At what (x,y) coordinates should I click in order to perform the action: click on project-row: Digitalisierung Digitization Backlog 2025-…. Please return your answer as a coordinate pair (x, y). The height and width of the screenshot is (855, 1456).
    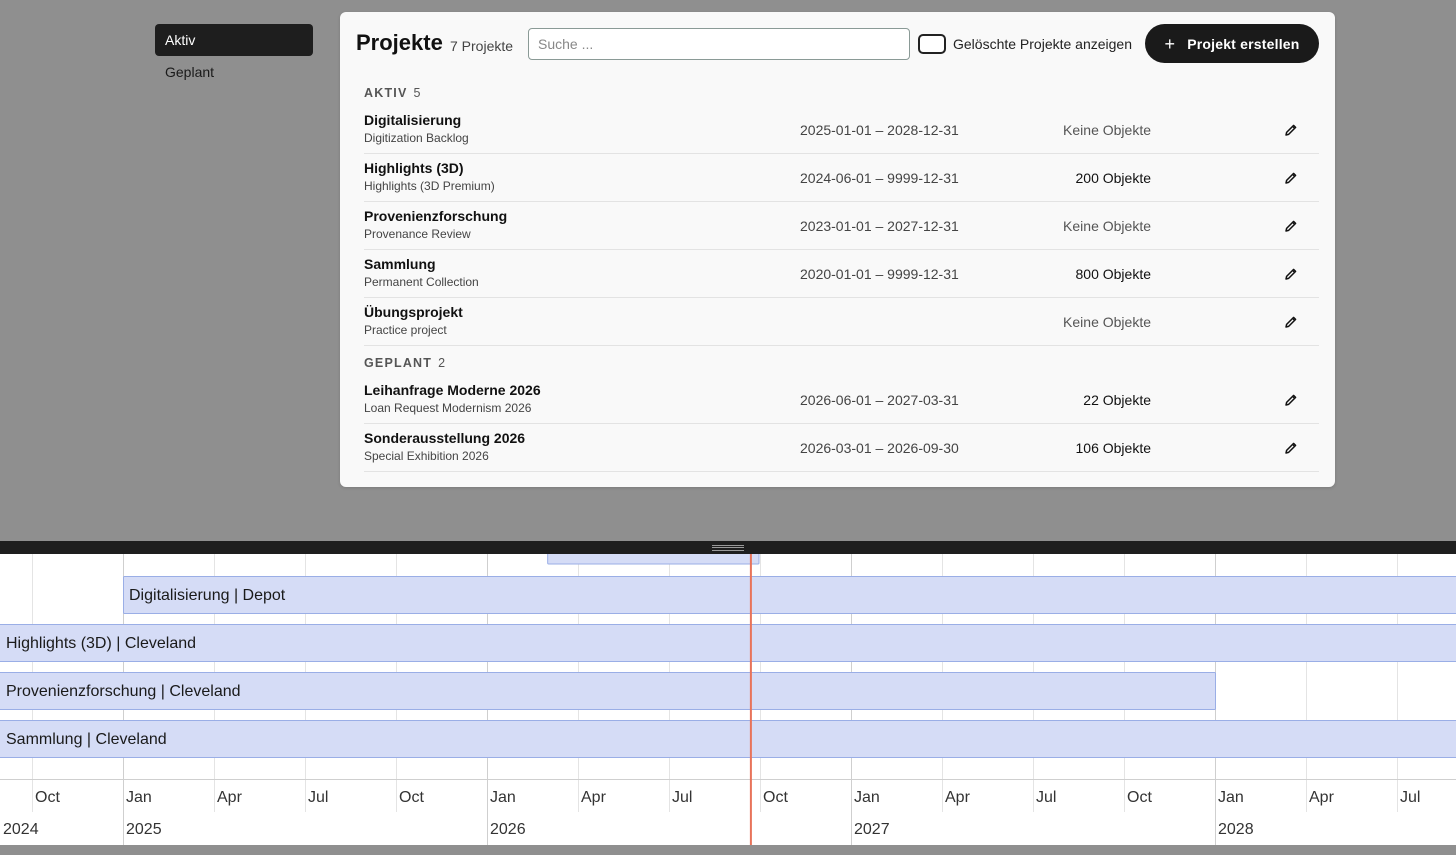
    Looking at the image, I should click on (841, 130).